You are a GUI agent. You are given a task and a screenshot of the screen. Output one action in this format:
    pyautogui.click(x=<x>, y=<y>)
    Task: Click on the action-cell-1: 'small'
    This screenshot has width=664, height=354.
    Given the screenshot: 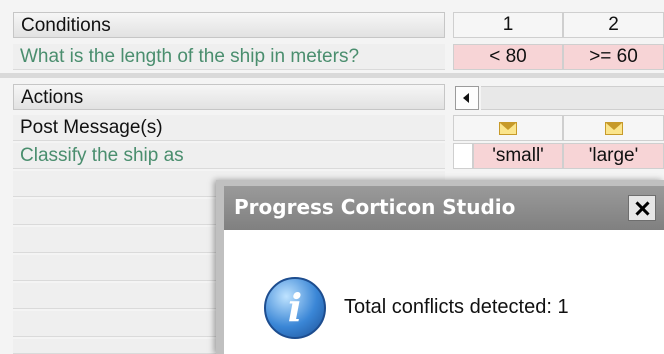 What is the action you would take?
    pyautogui.click(x=518, y=156)
    